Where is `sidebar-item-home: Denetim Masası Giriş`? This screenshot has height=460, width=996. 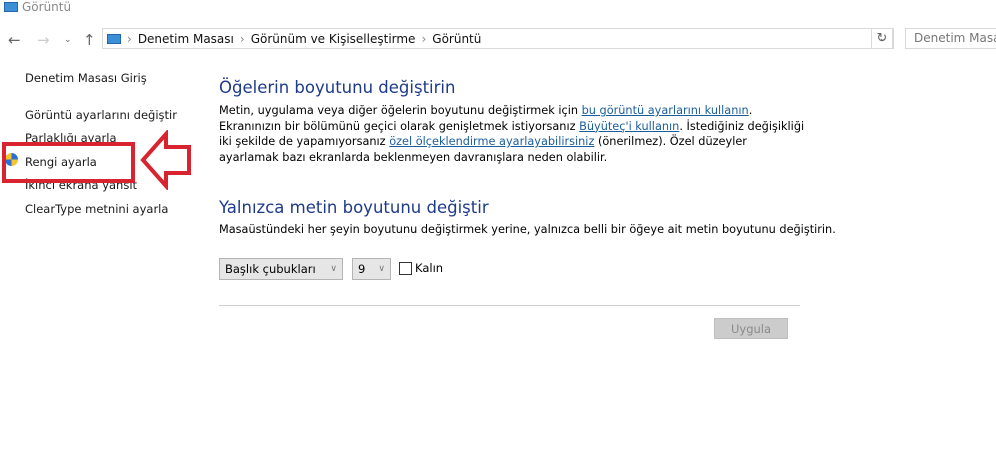 sidebar-item-home: Denetim Masası Giriş is located at coordinates (86, 78).